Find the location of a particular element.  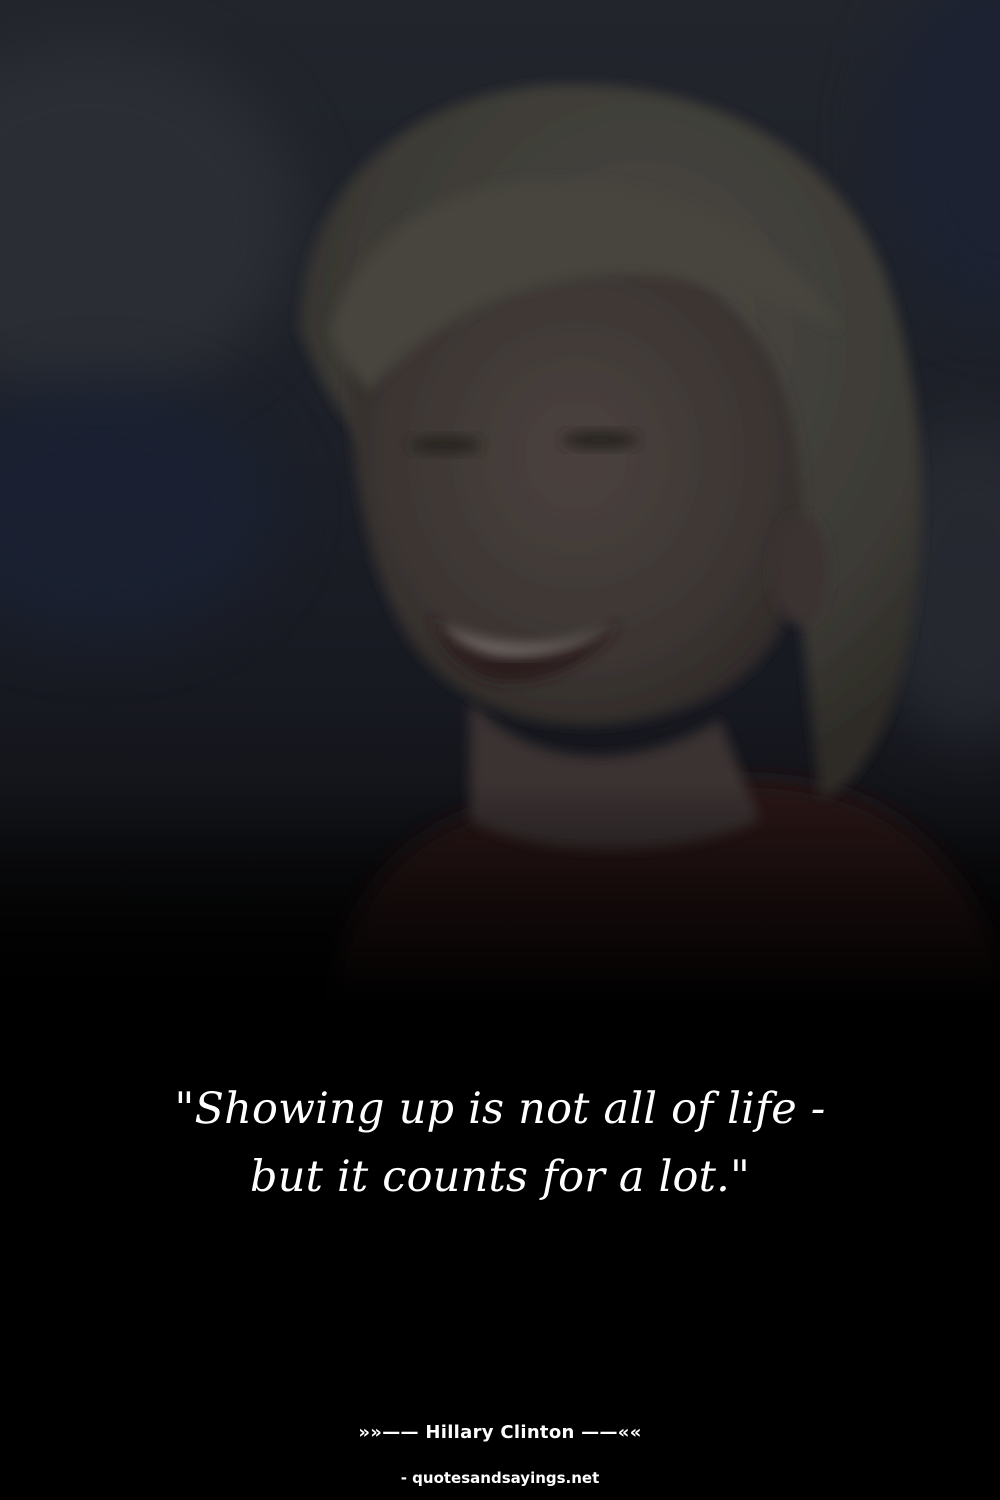

ear-shape is located at coordinates (800, 570).